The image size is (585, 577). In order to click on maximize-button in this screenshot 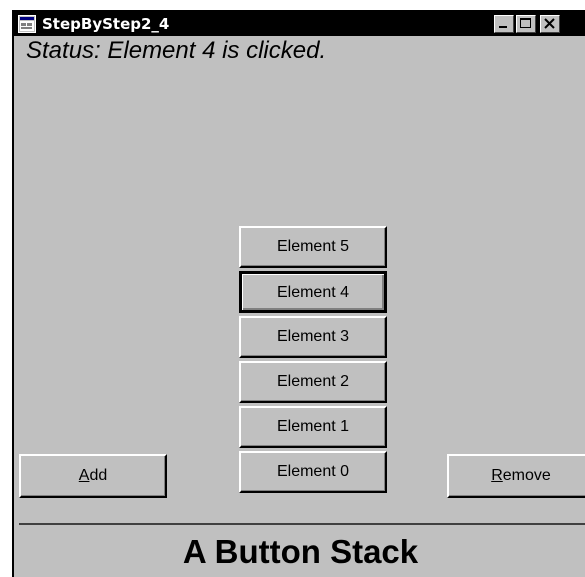, I will do `click(526, 24)`.